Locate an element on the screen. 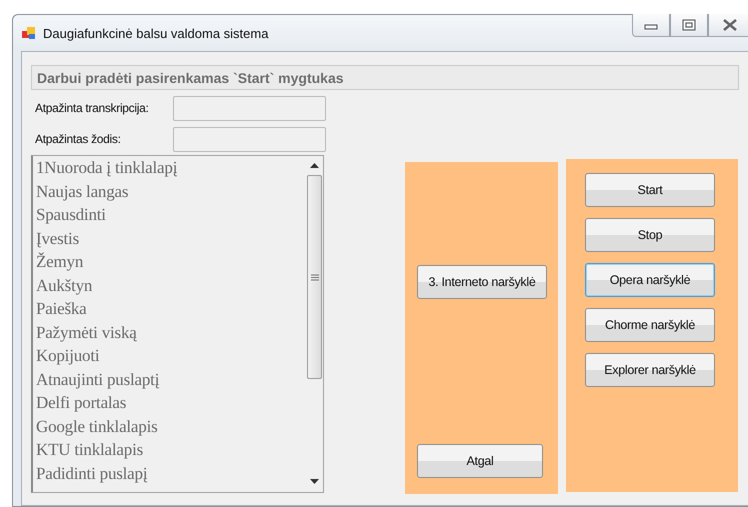  field-label: Atpažintas žodis: is located at coordinates (78, 139).